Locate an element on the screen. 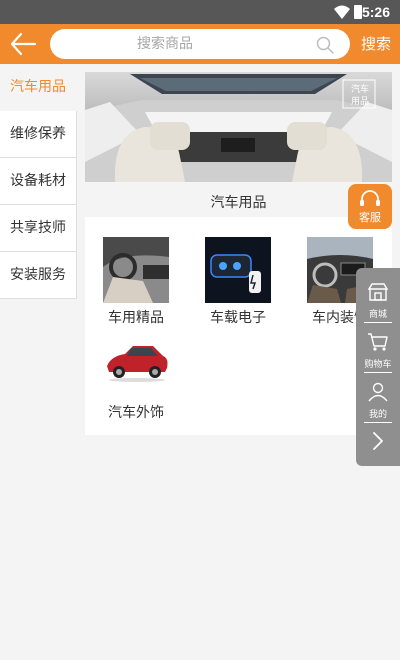  subcategory-tile: 车载电子 is located at coordinates (238, 282).